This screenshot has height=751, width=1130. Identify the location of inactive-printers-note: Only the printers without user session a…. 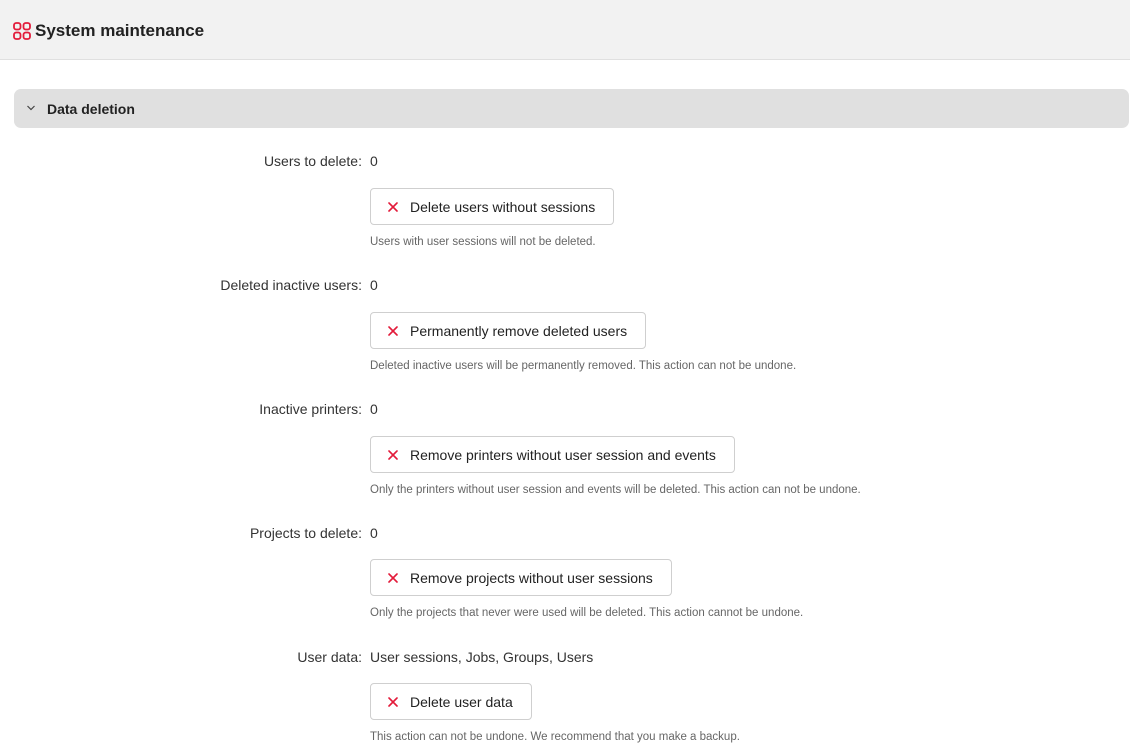
(615, 490).